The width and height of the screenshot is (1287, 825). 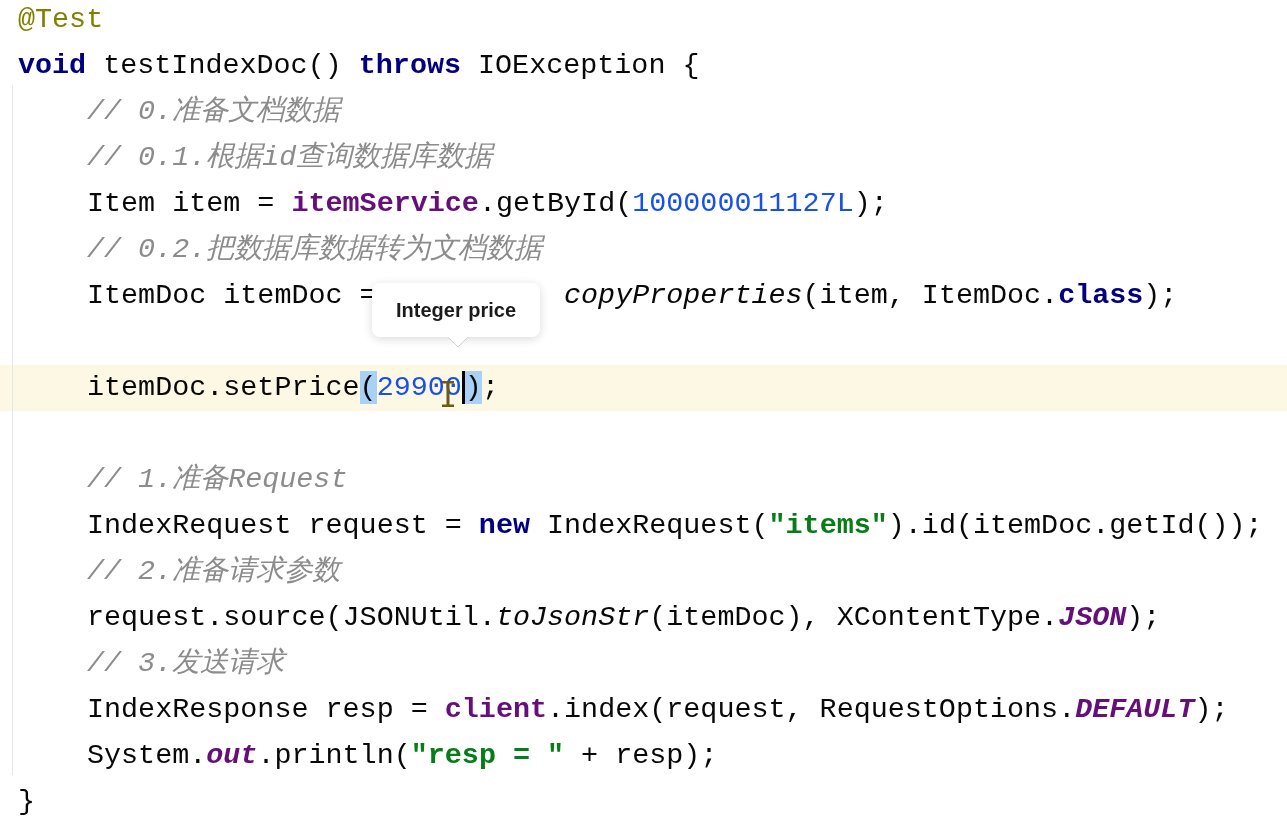 What do you see at coordinates (871, 296) in the screenshot?
I see `code-line: copyProperties(item, ItemDoc.class);` at bounding box center [871, 296].